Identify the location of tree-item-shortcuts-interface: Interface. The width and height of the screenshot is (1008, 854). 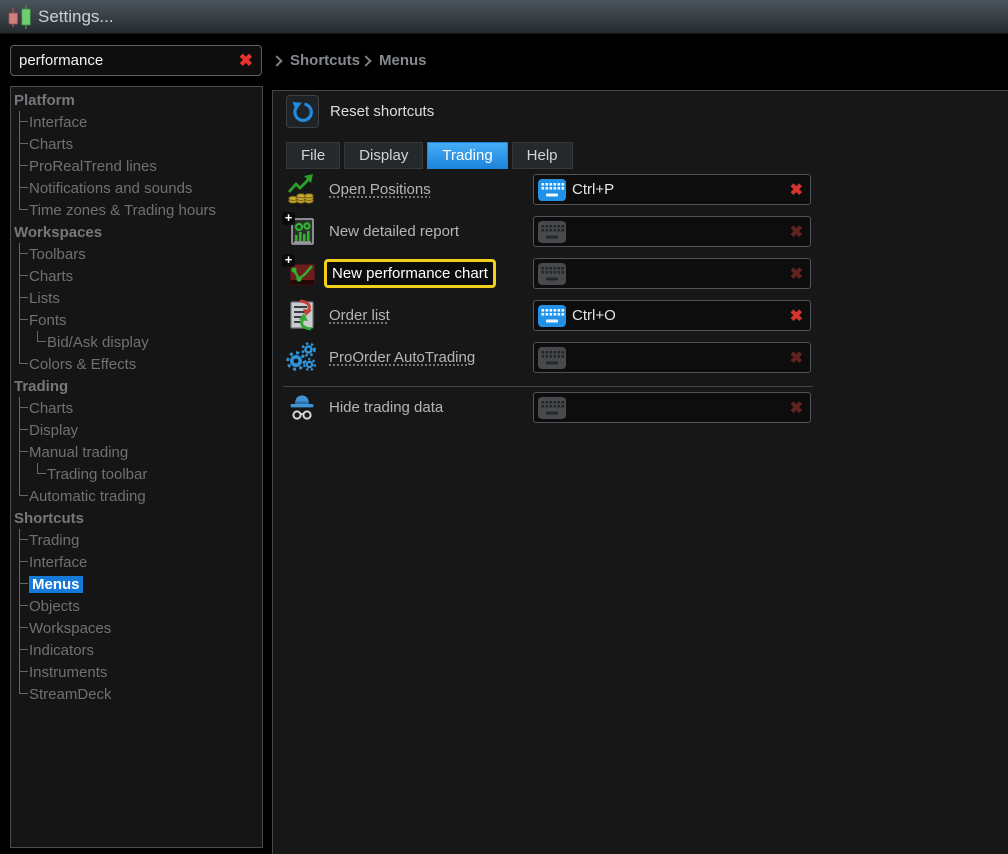
(136, 562).